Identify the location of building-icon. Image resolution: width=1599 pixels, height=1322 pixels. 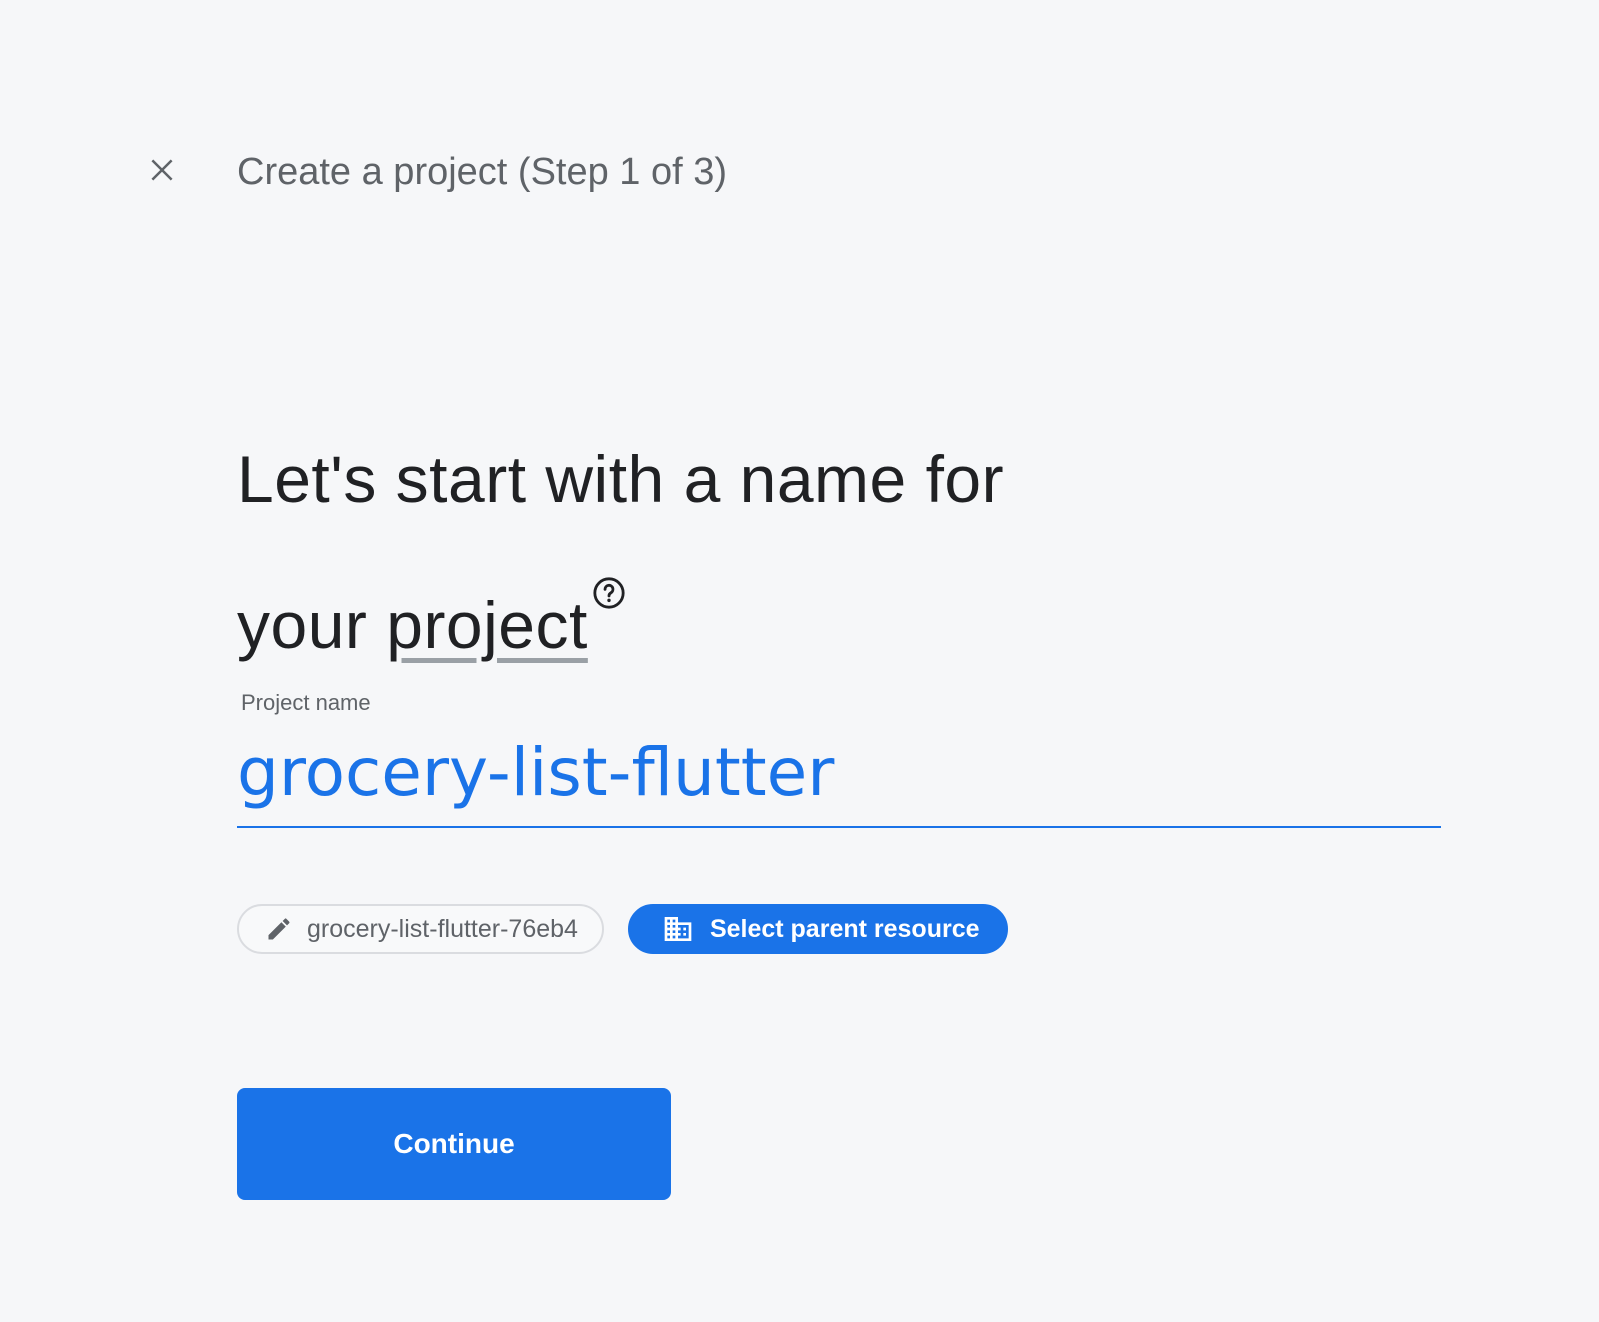
(678, 929).